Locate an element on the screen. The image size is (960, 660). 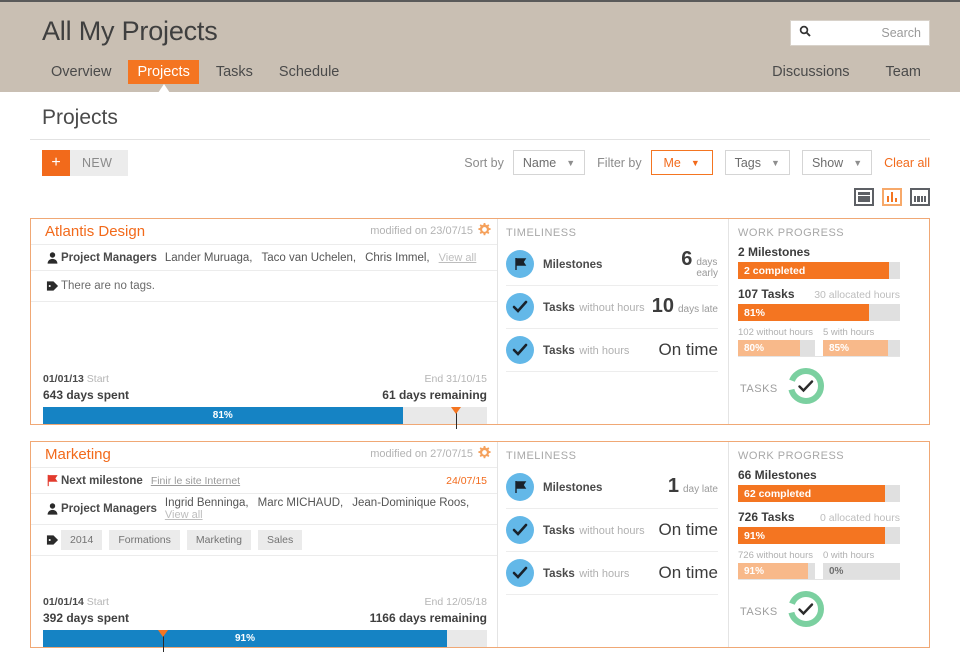
milestones-count: 66 Milestones is located at coordinates (777, 475).